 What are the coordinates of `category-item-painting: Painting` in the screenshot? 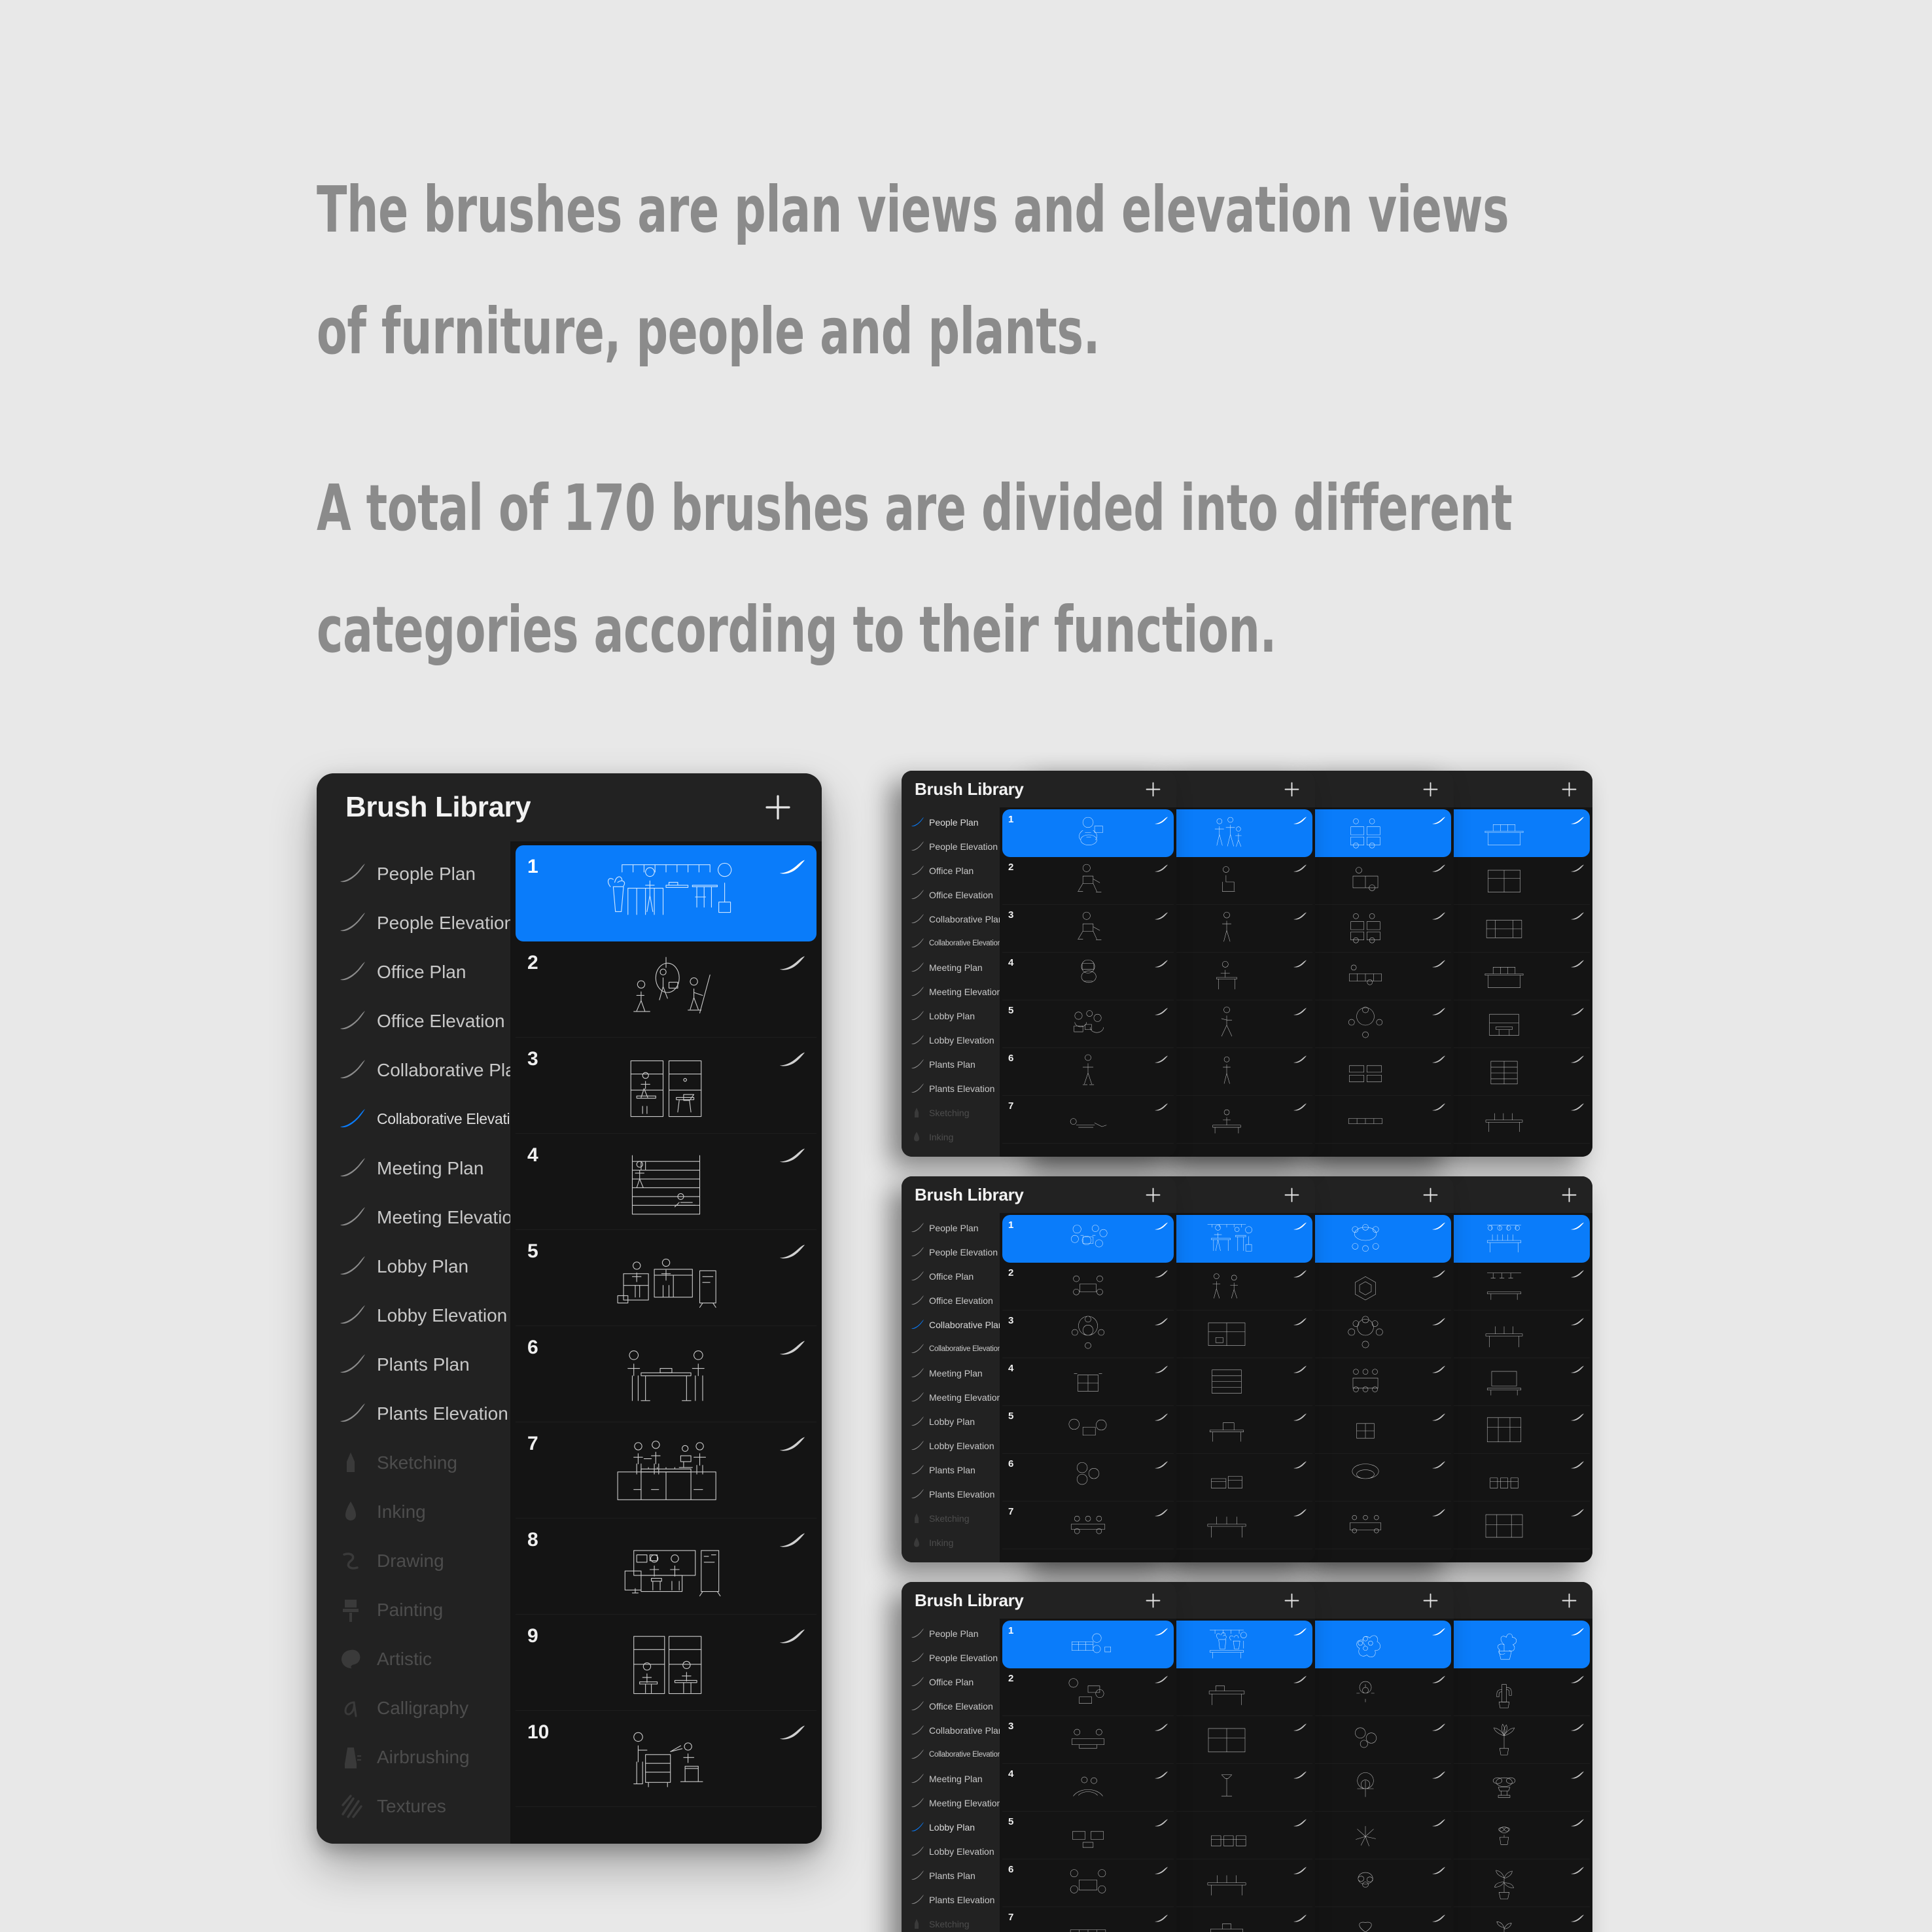 It's located at (413, 1609).